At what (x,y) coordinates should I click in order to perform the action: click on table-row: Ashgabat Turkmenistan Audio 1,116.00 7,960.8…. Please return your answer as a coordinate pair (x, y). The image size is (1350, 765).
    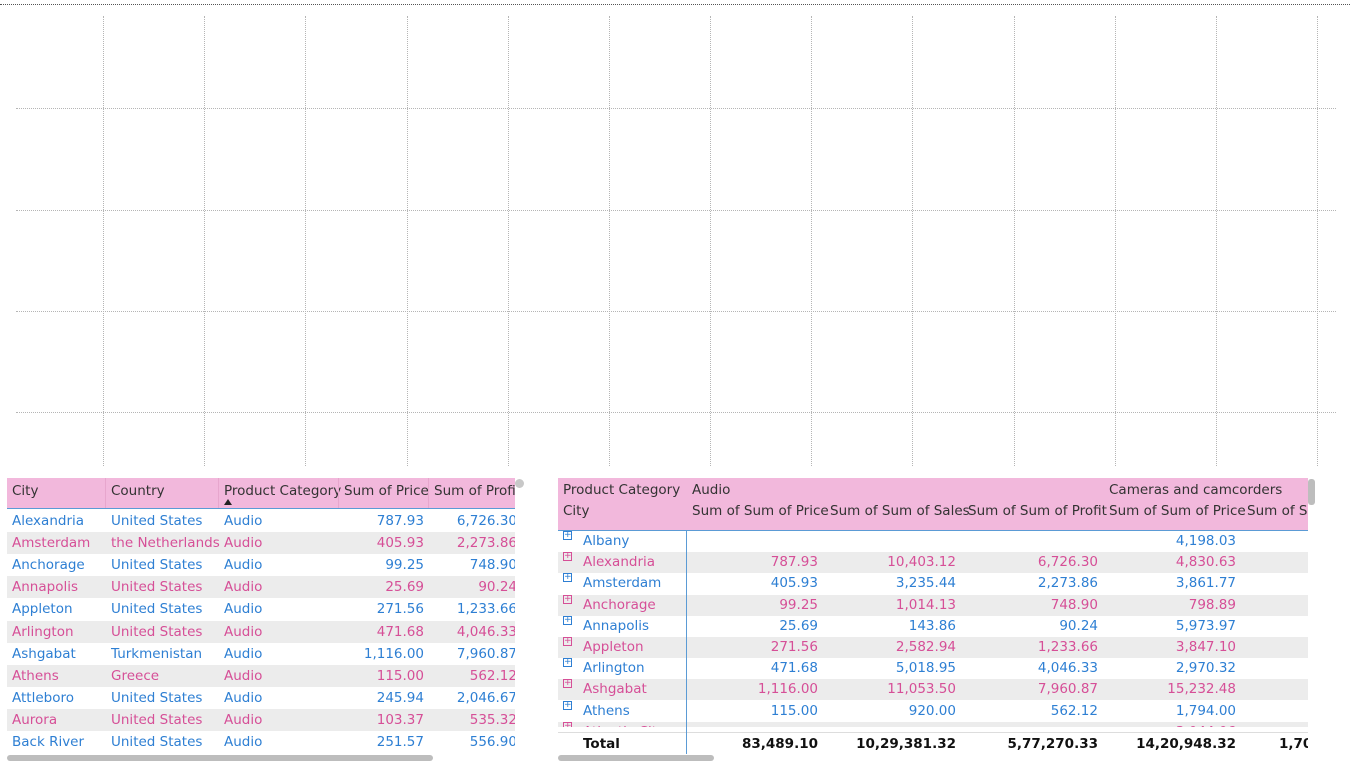
    Looking at the image, I should click on (261, 653).